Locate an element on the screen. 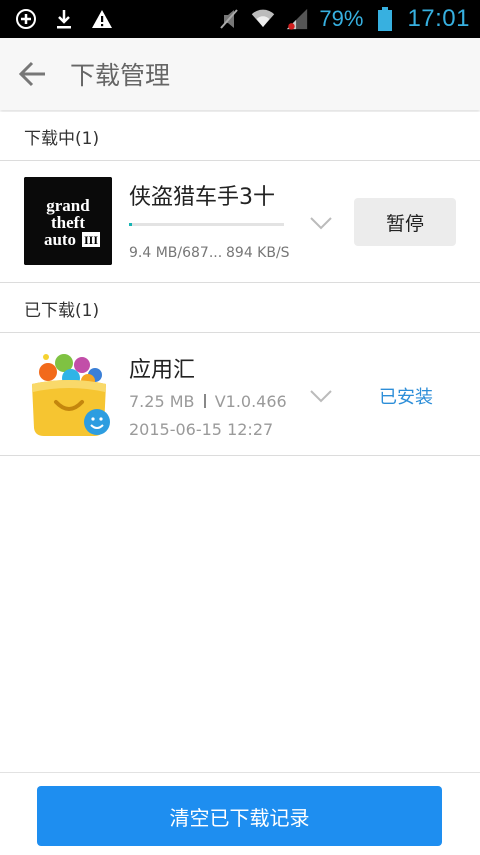 The width and height of the screenshot is (480, 855). divider is located at coordinates (204, 401).